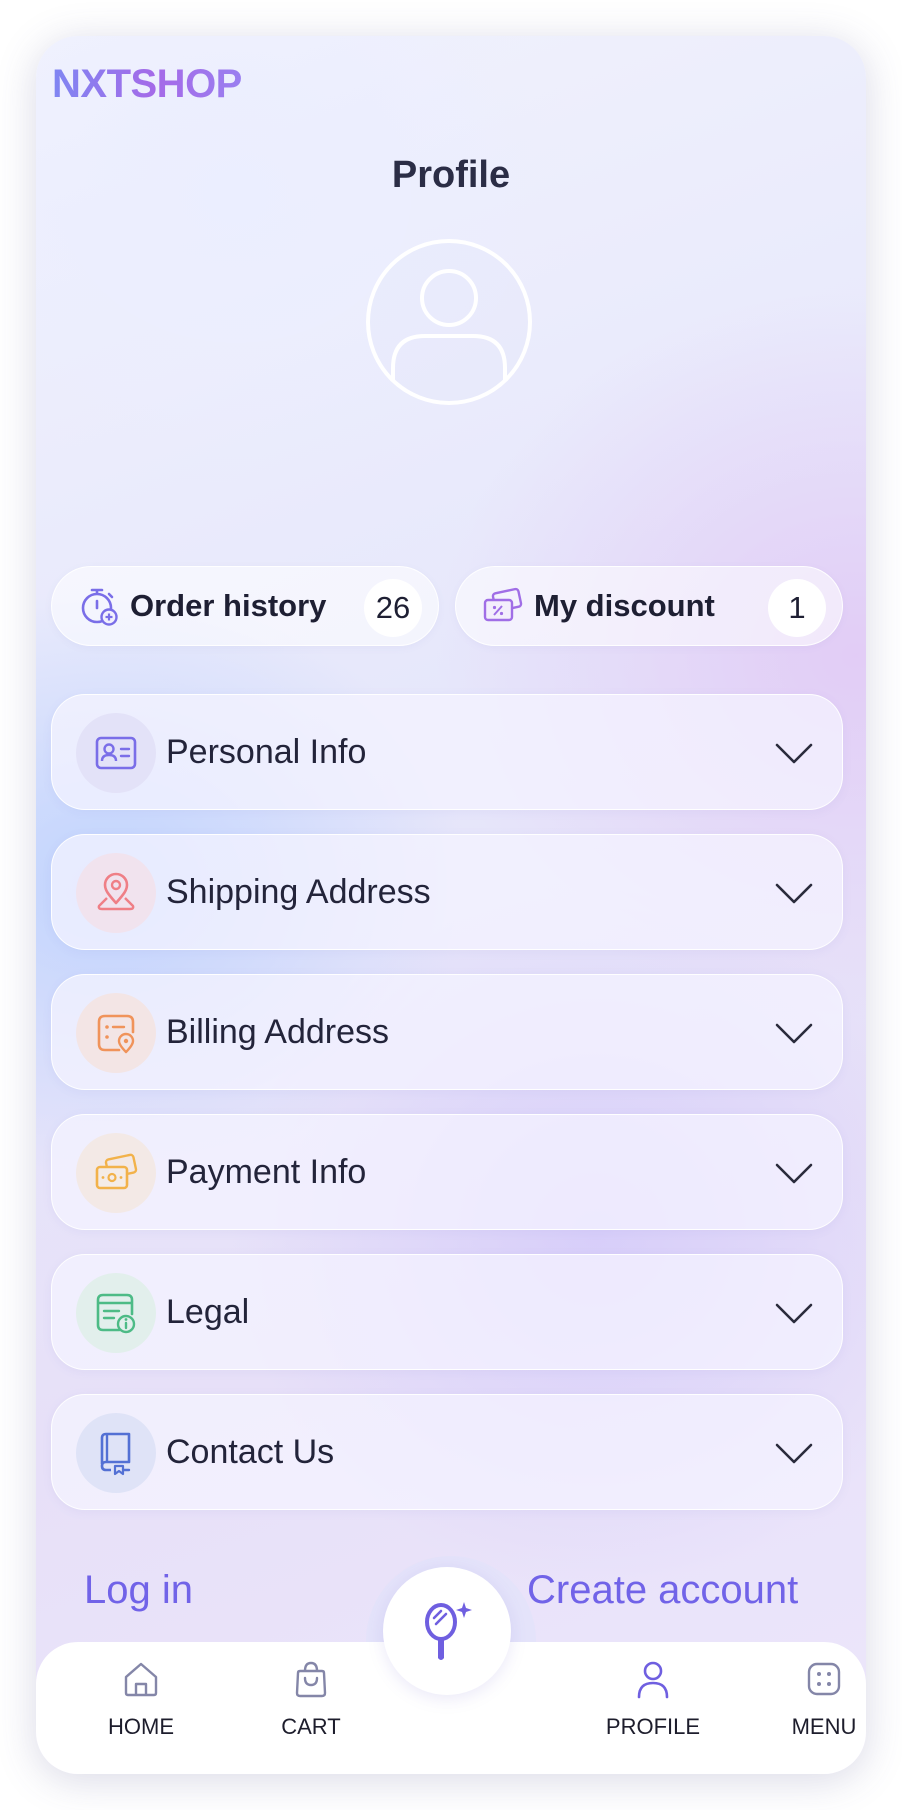  I want to click on section-label: Contact Us, so click(250, 1452).